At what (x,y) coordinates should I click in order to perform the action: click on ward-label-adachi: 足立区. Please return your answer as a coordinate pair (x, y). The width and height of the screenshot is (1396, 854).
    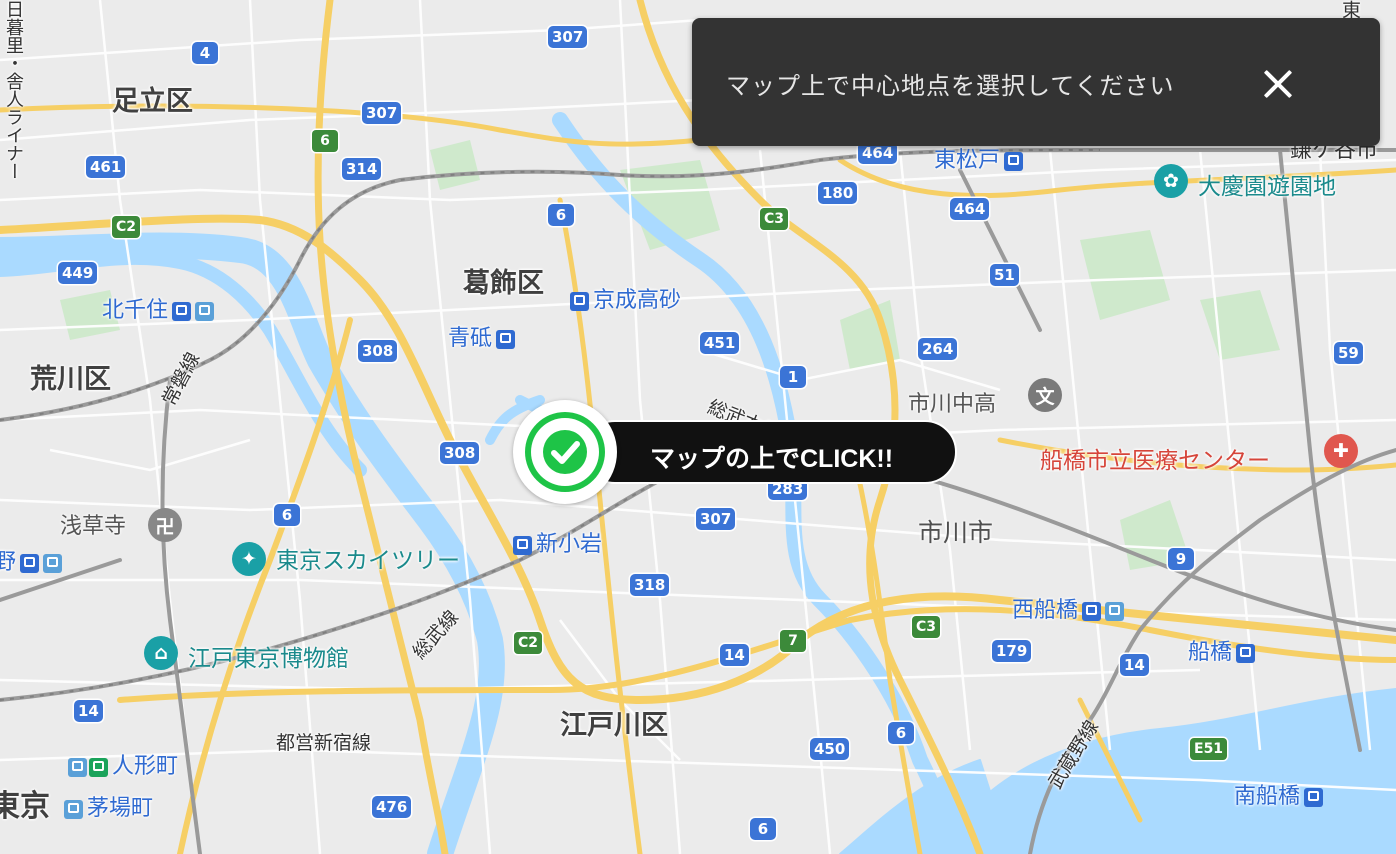
    Looking at the image, I should click on (152, 101).